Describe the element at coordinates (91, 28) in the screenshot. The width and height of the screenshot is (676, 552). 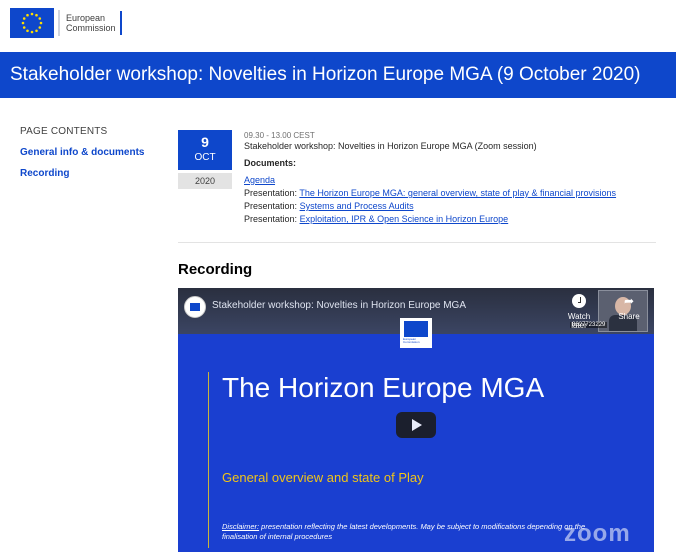
I see `logo-text-line2: Commission` at that location.